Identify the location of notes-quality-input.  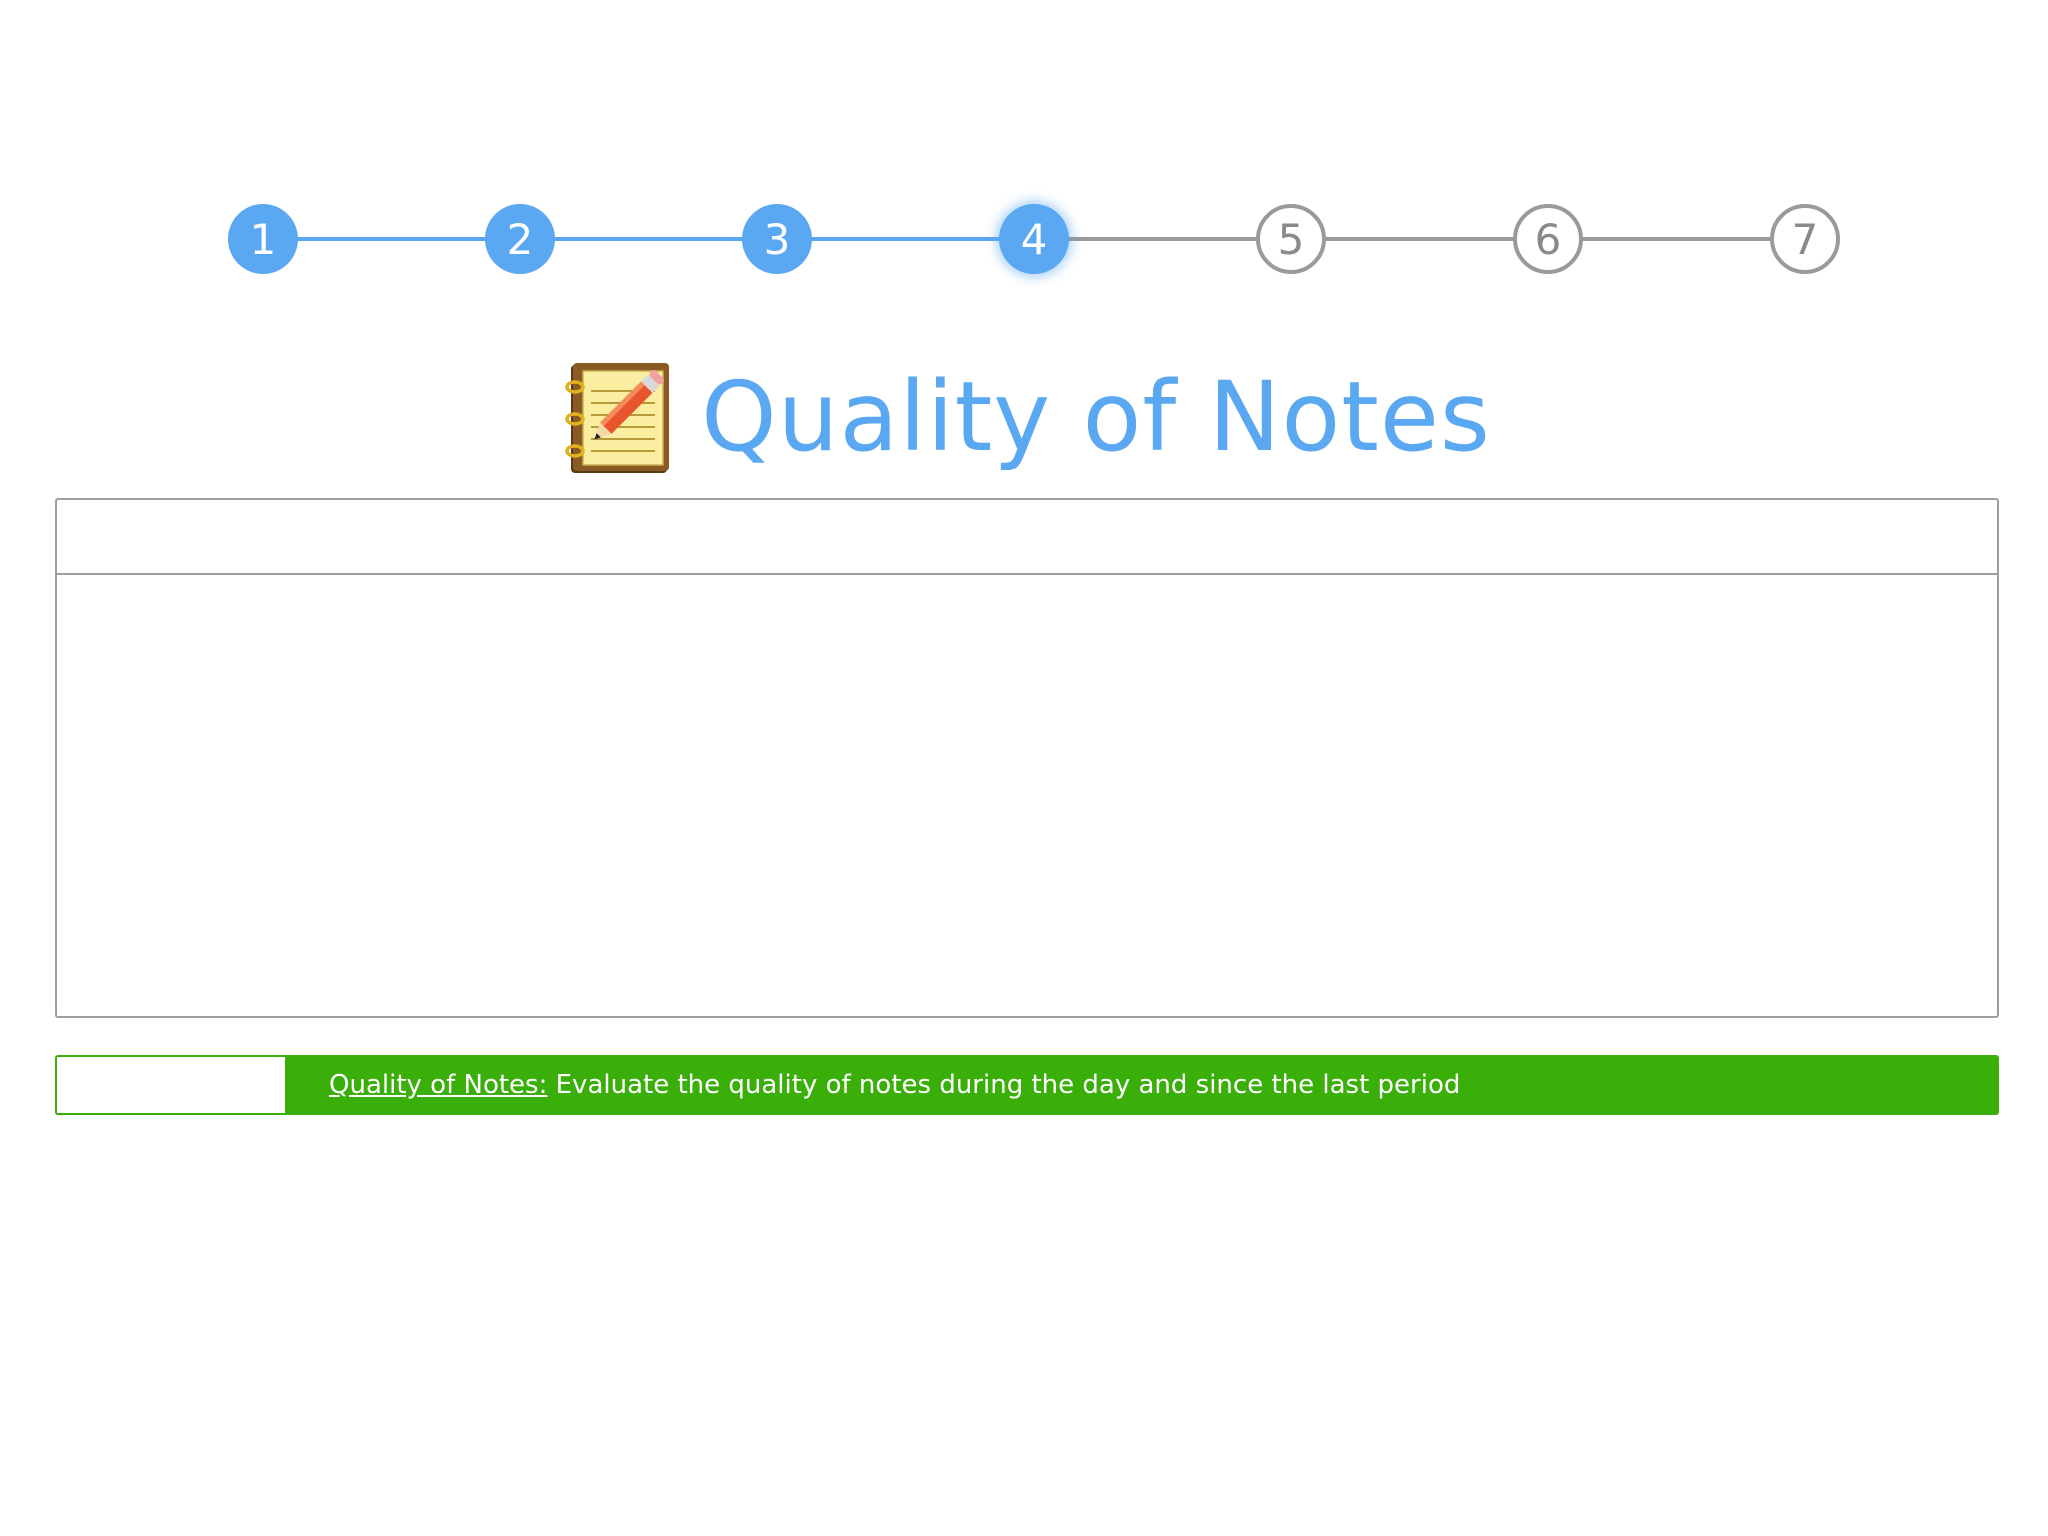
(171, 1085).